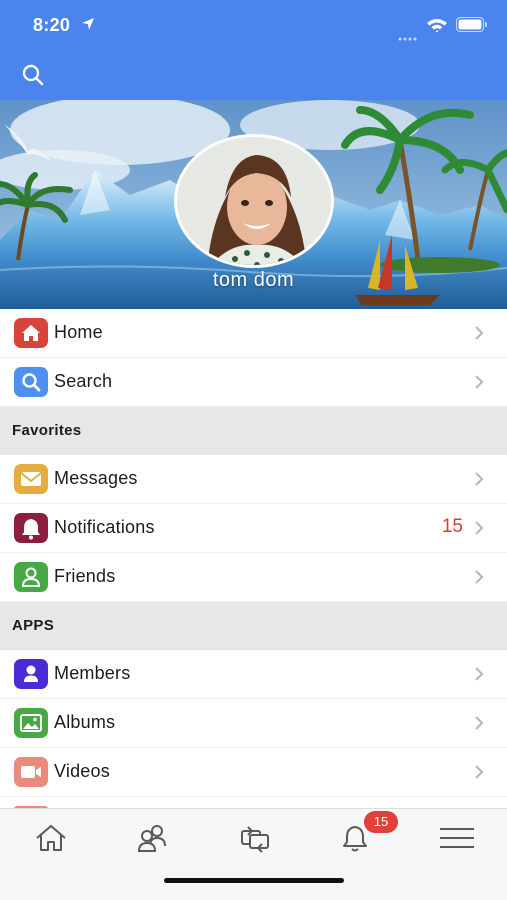  Describe the element at coordinates (51, 839) in the screenshot. I see `tab-home` at that location.